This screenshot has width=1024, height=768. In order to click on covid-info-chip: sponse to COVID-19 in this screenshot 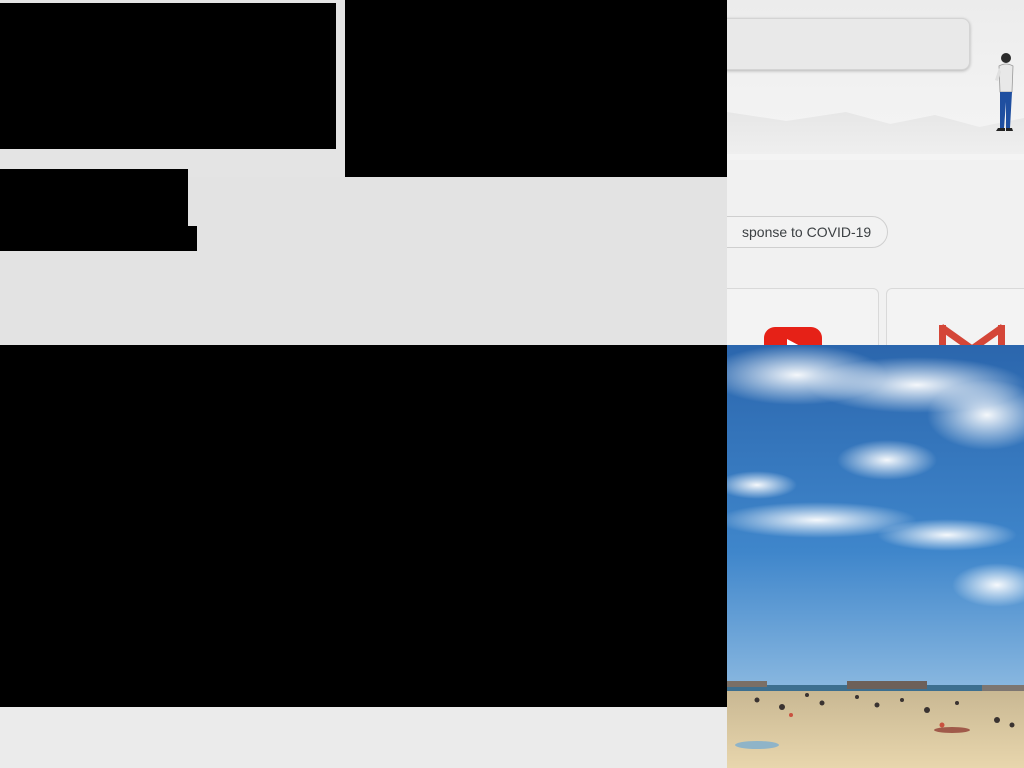, I will do `click(808, 232)`.